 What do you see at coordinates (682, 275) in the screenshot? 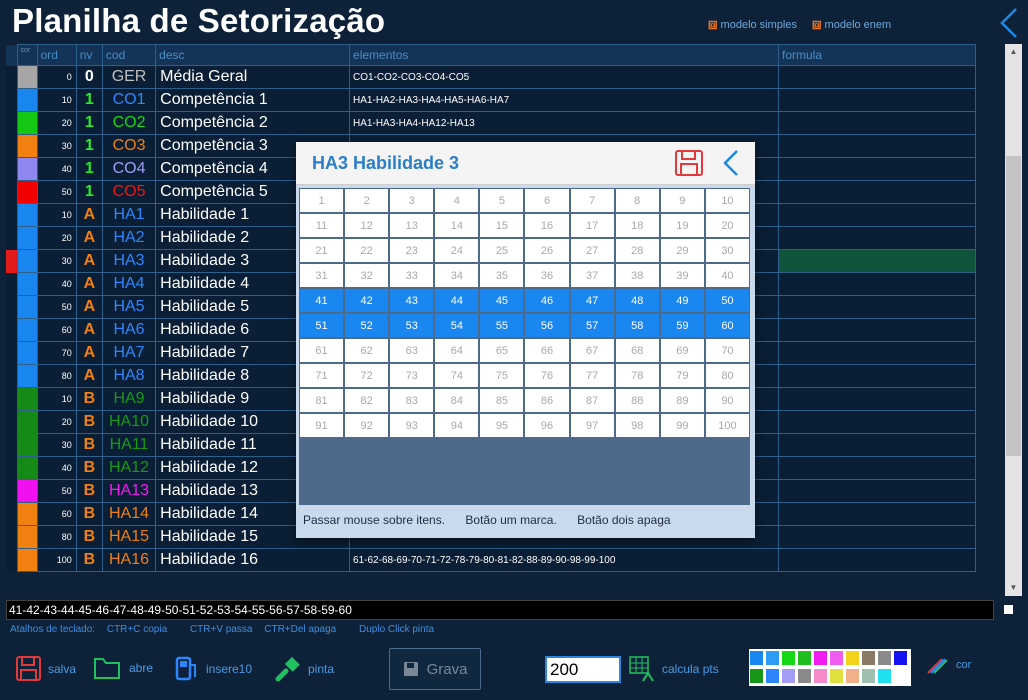
I see `number-cell: 39` at bounding box center [682, 275].